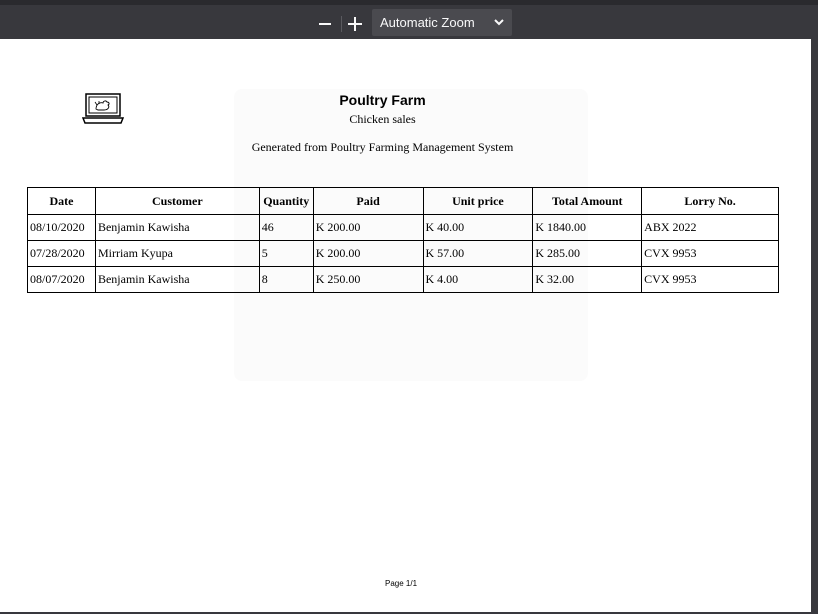  I want to click on table-cell: K 250.00, so click(368, 279).